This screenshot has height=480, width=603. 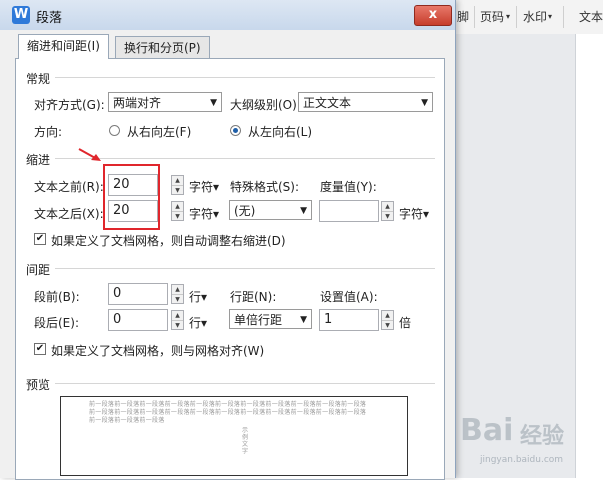 What do you see at coordinates (69, 214) in the screenshot?
I see `indent-after-label: 文本之后(X):` at bounding box center [69, 214].